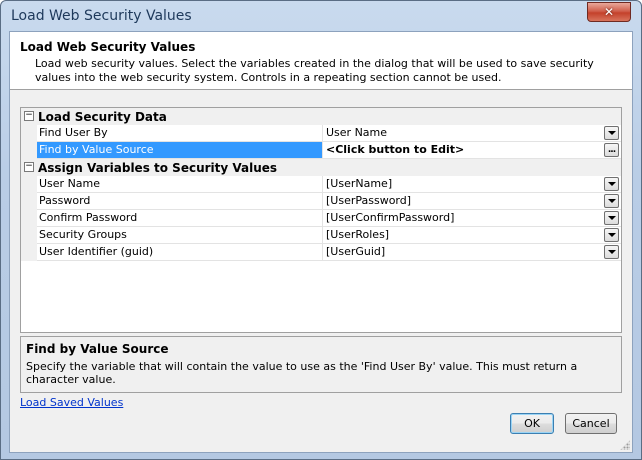 This screenshot has height=460, width=642. I want to click on property-value-text: User Name, so click(357, 132).